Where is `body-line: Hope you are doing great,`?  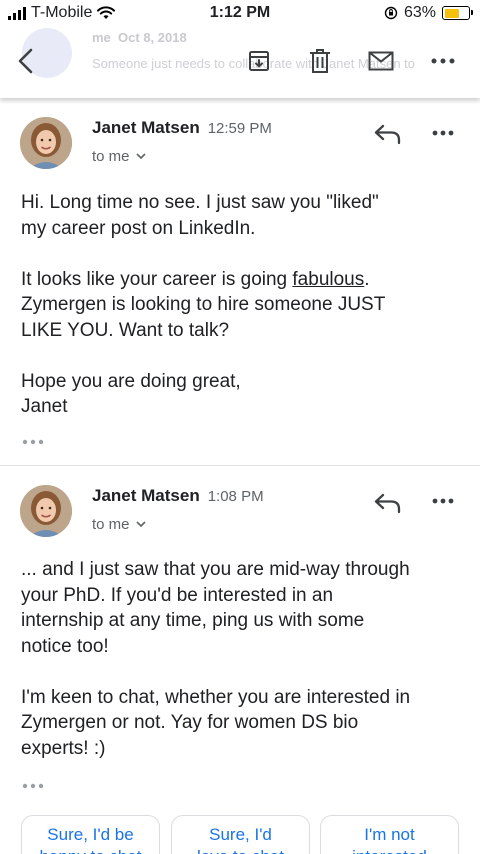
body-line: Hope you are doing great, is located at coordinates (131, 381).